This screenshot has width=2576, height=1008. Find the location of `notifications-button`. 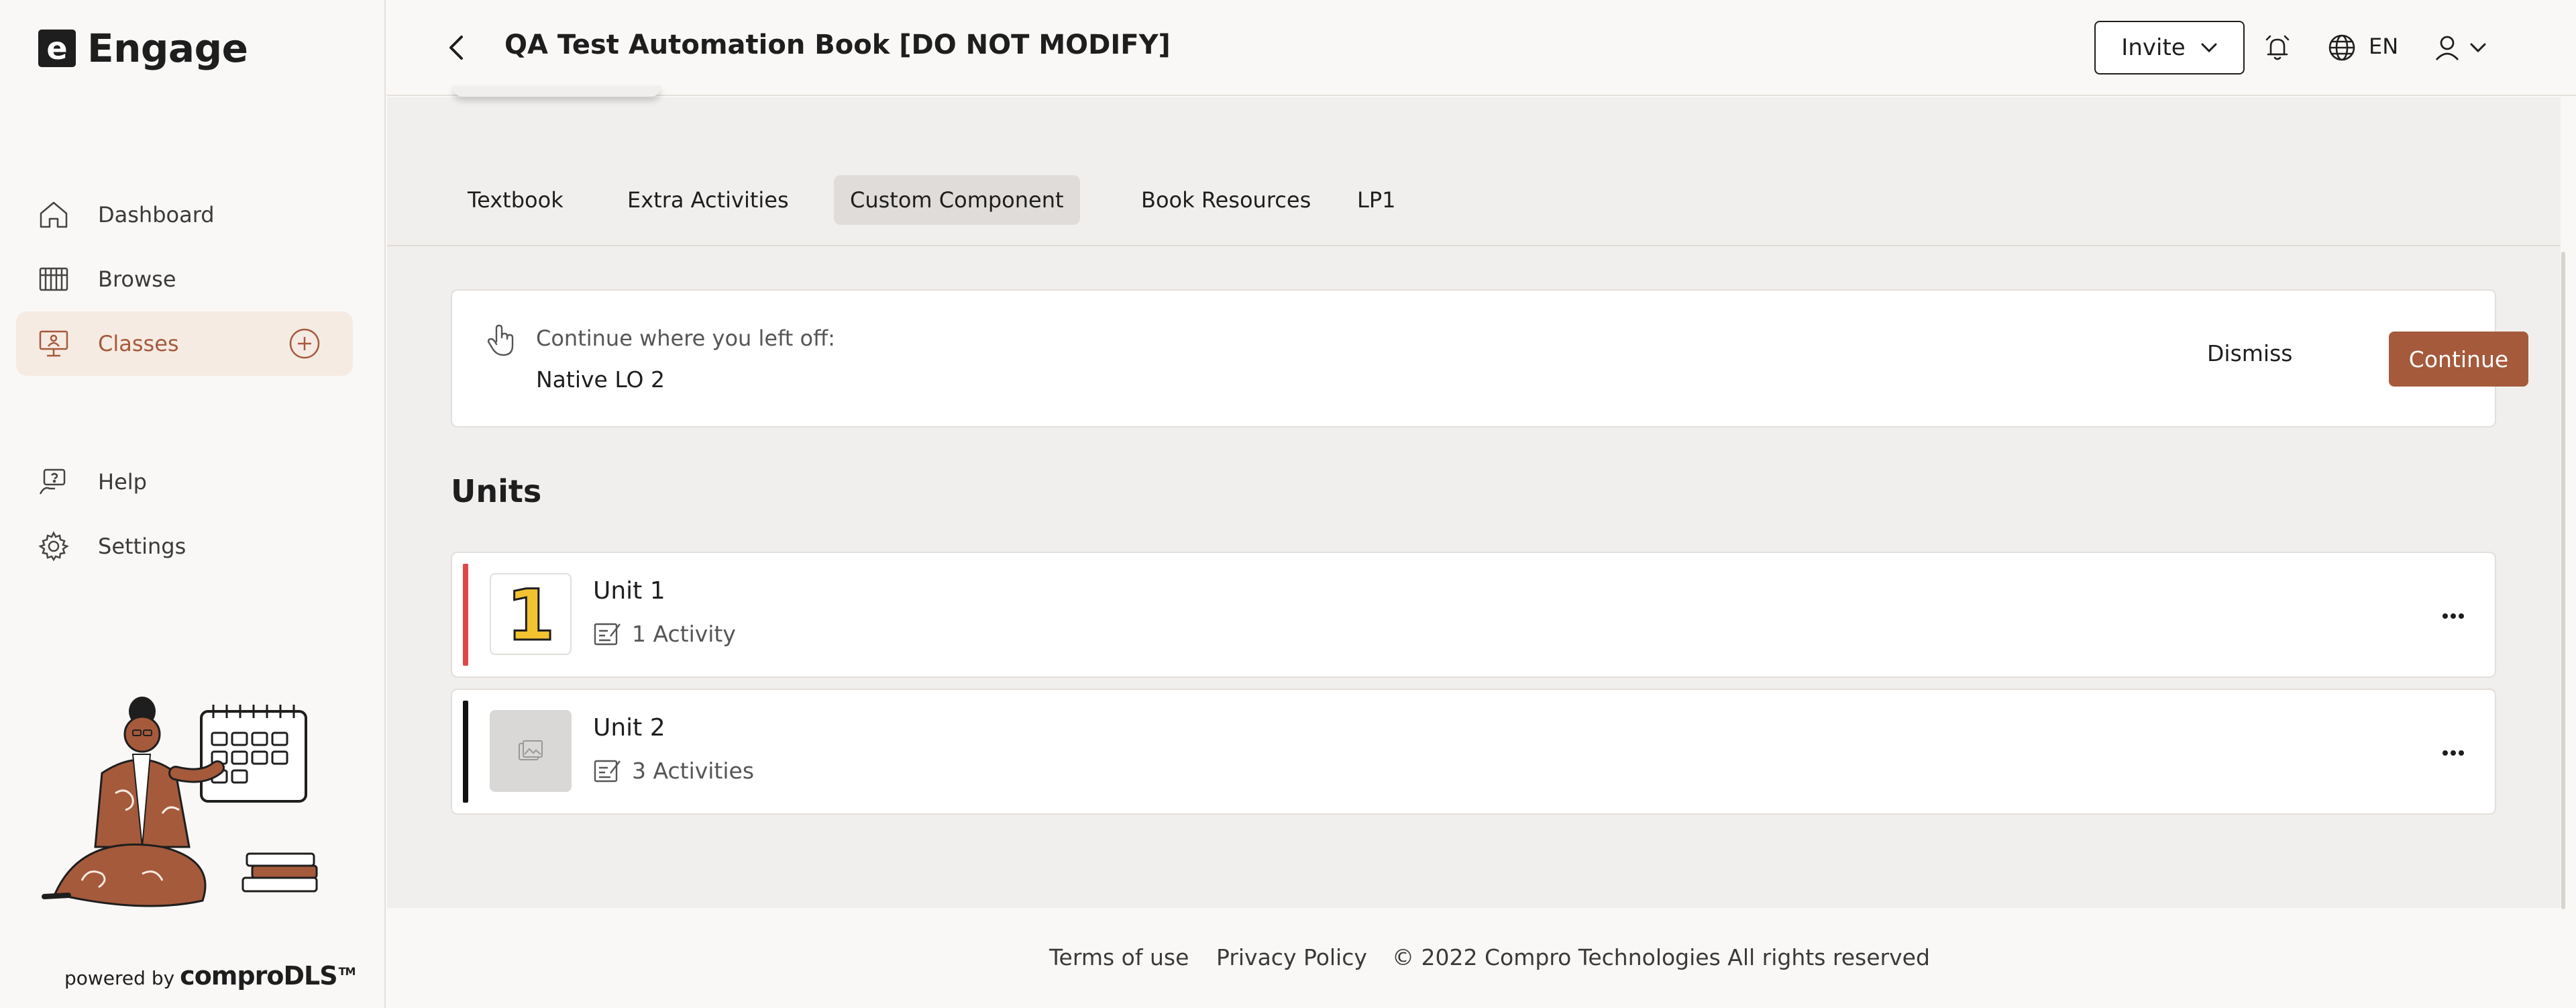

notifications-button is located at coordinates (2277, 47).